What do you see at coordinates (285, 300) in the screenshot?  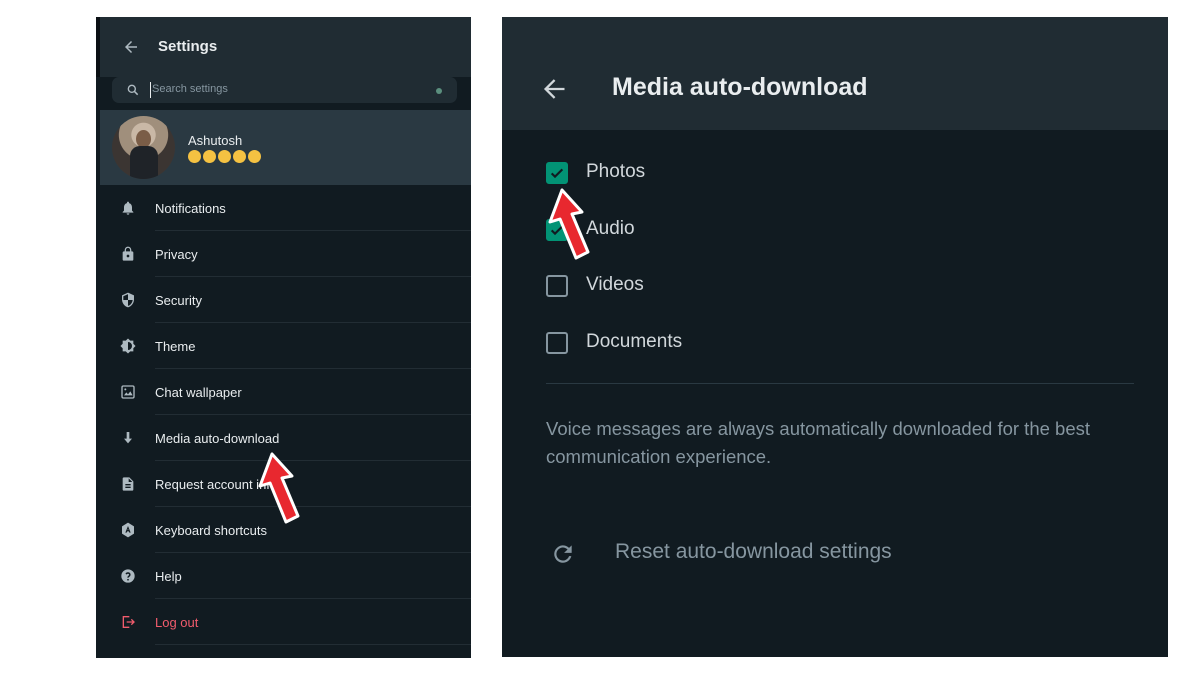 I see `menu-item-security: Security` at bounding box center [285, 300].